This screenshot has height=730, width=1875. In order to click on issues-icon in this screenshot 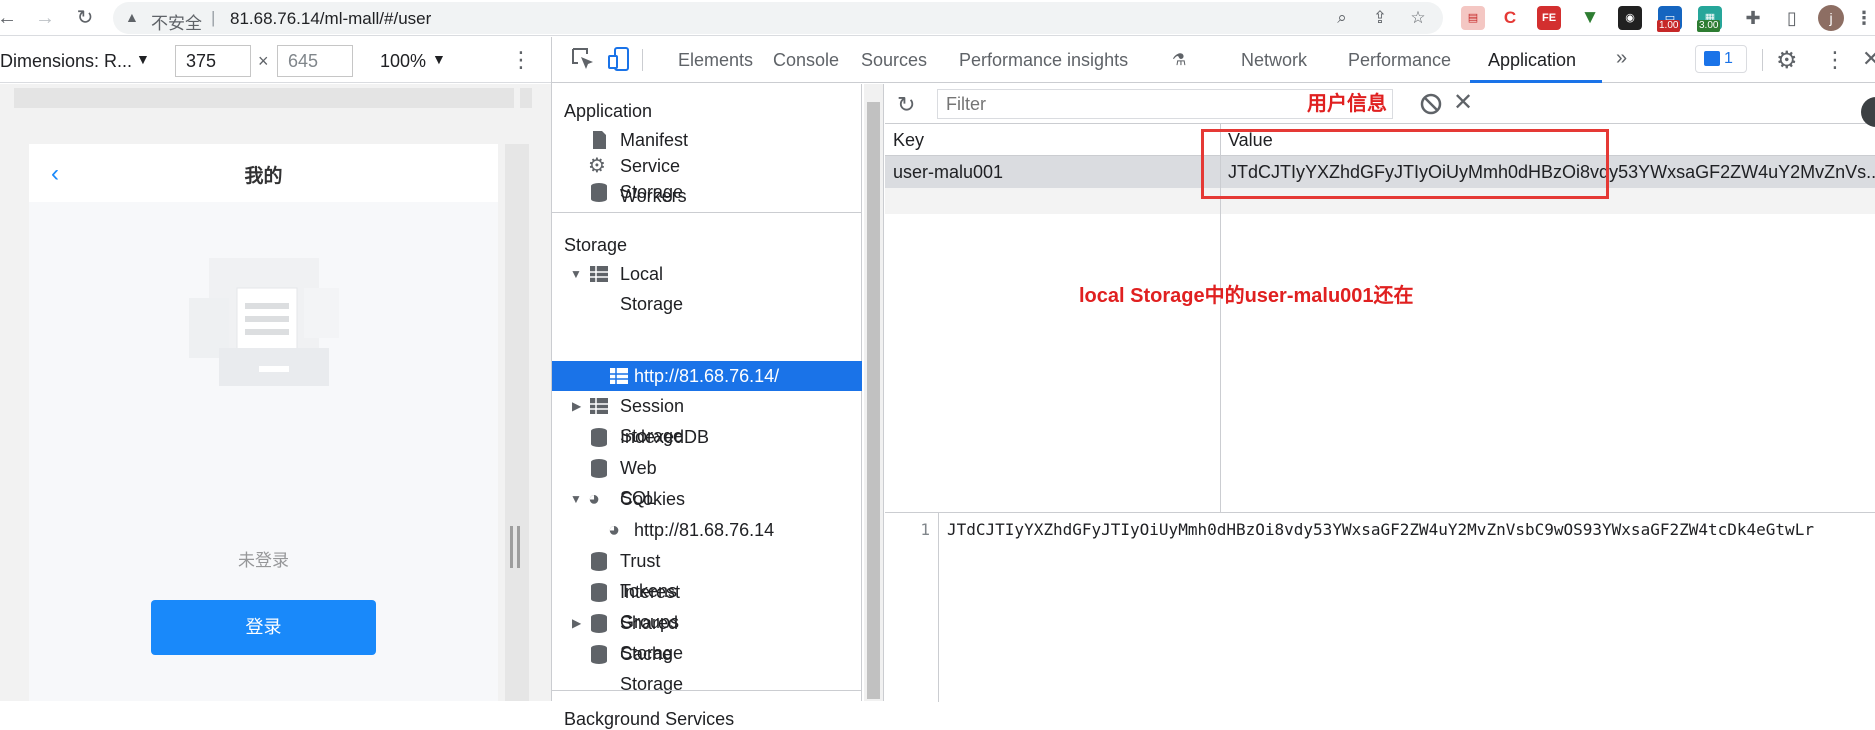, I will do `click(1712, 58)`.